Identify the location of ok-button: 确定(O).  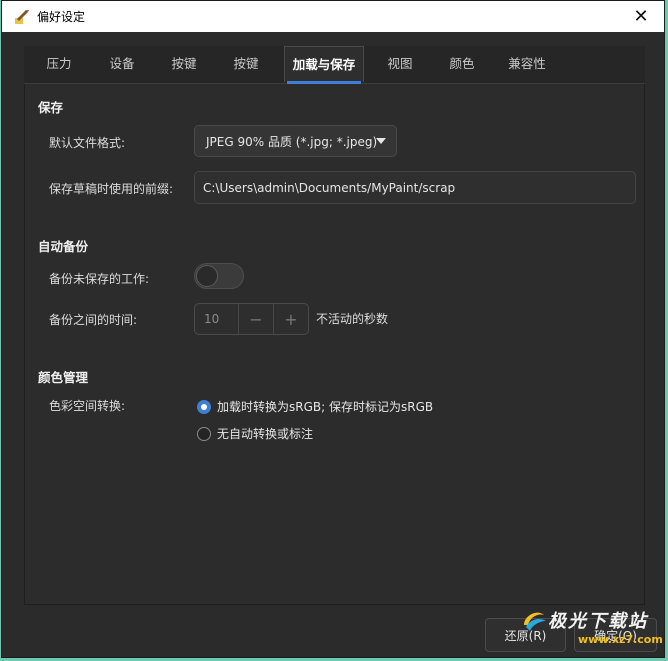
(615, 635).